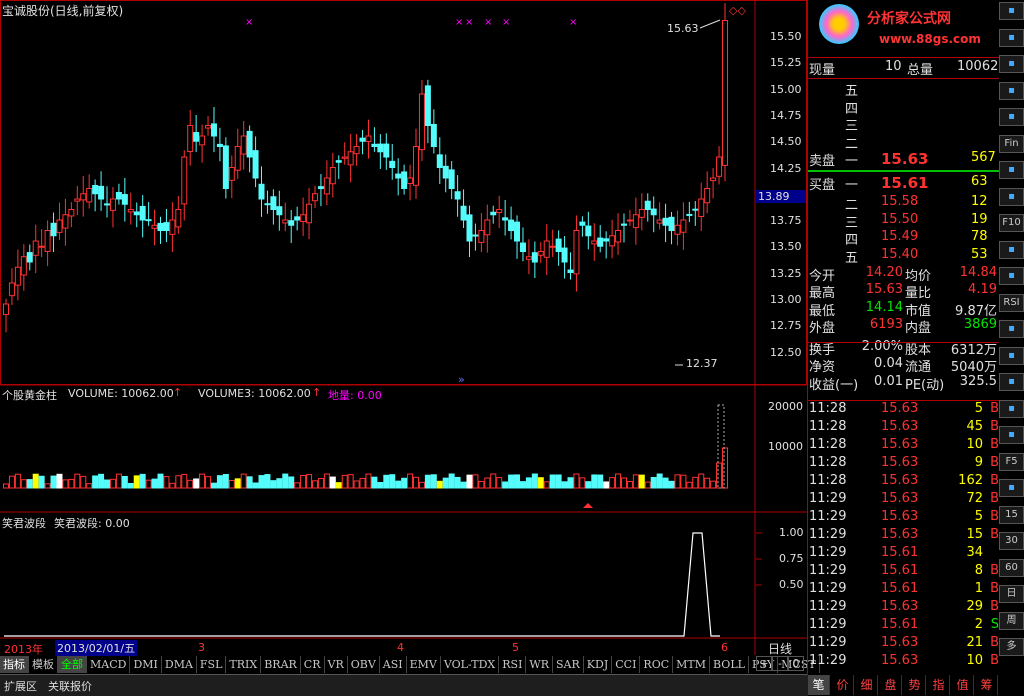 This screenshot has width=1024, height=696. Describe the element at coordinates (598, 664) in the screenshot. I see `tab-kdj: KDJ` at that location.